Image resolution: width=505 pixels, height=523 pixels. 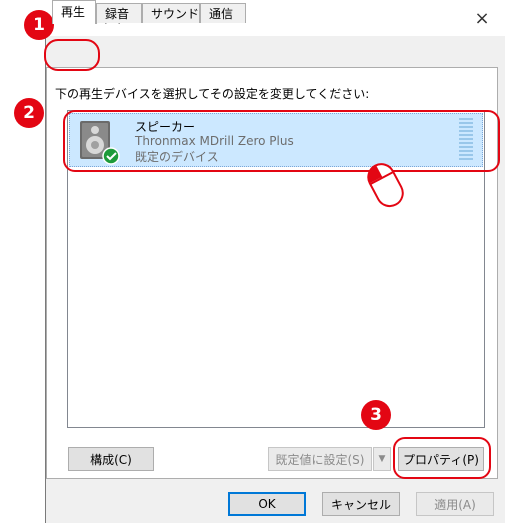 I want to click on step-2-marker: 2, so click(x=29, y=113).